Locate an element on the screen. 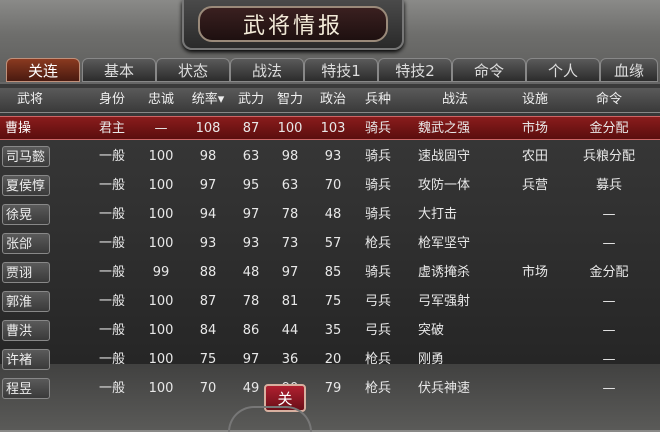 The height and width of the screenshot is (432, 660). table-row: 曹洪 一般 100 84 86 44 35 弓兵 突破 — is located at coordinates (330, 331).